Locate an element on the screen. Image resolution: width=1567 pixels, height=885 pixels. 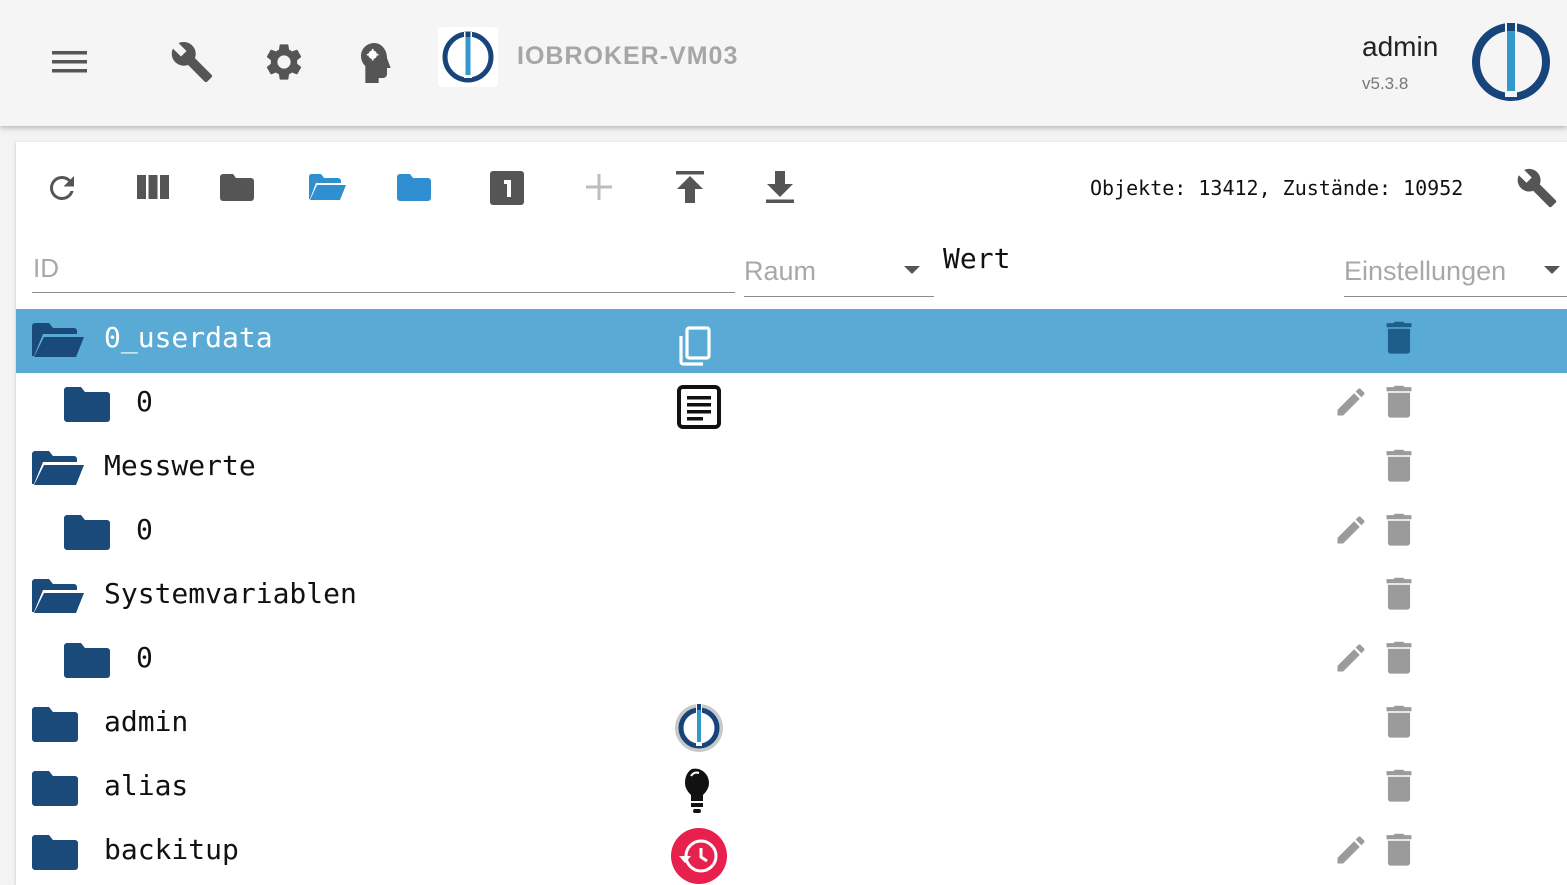
tree-item-name: Messwerte is located at coordinates (180, 465).